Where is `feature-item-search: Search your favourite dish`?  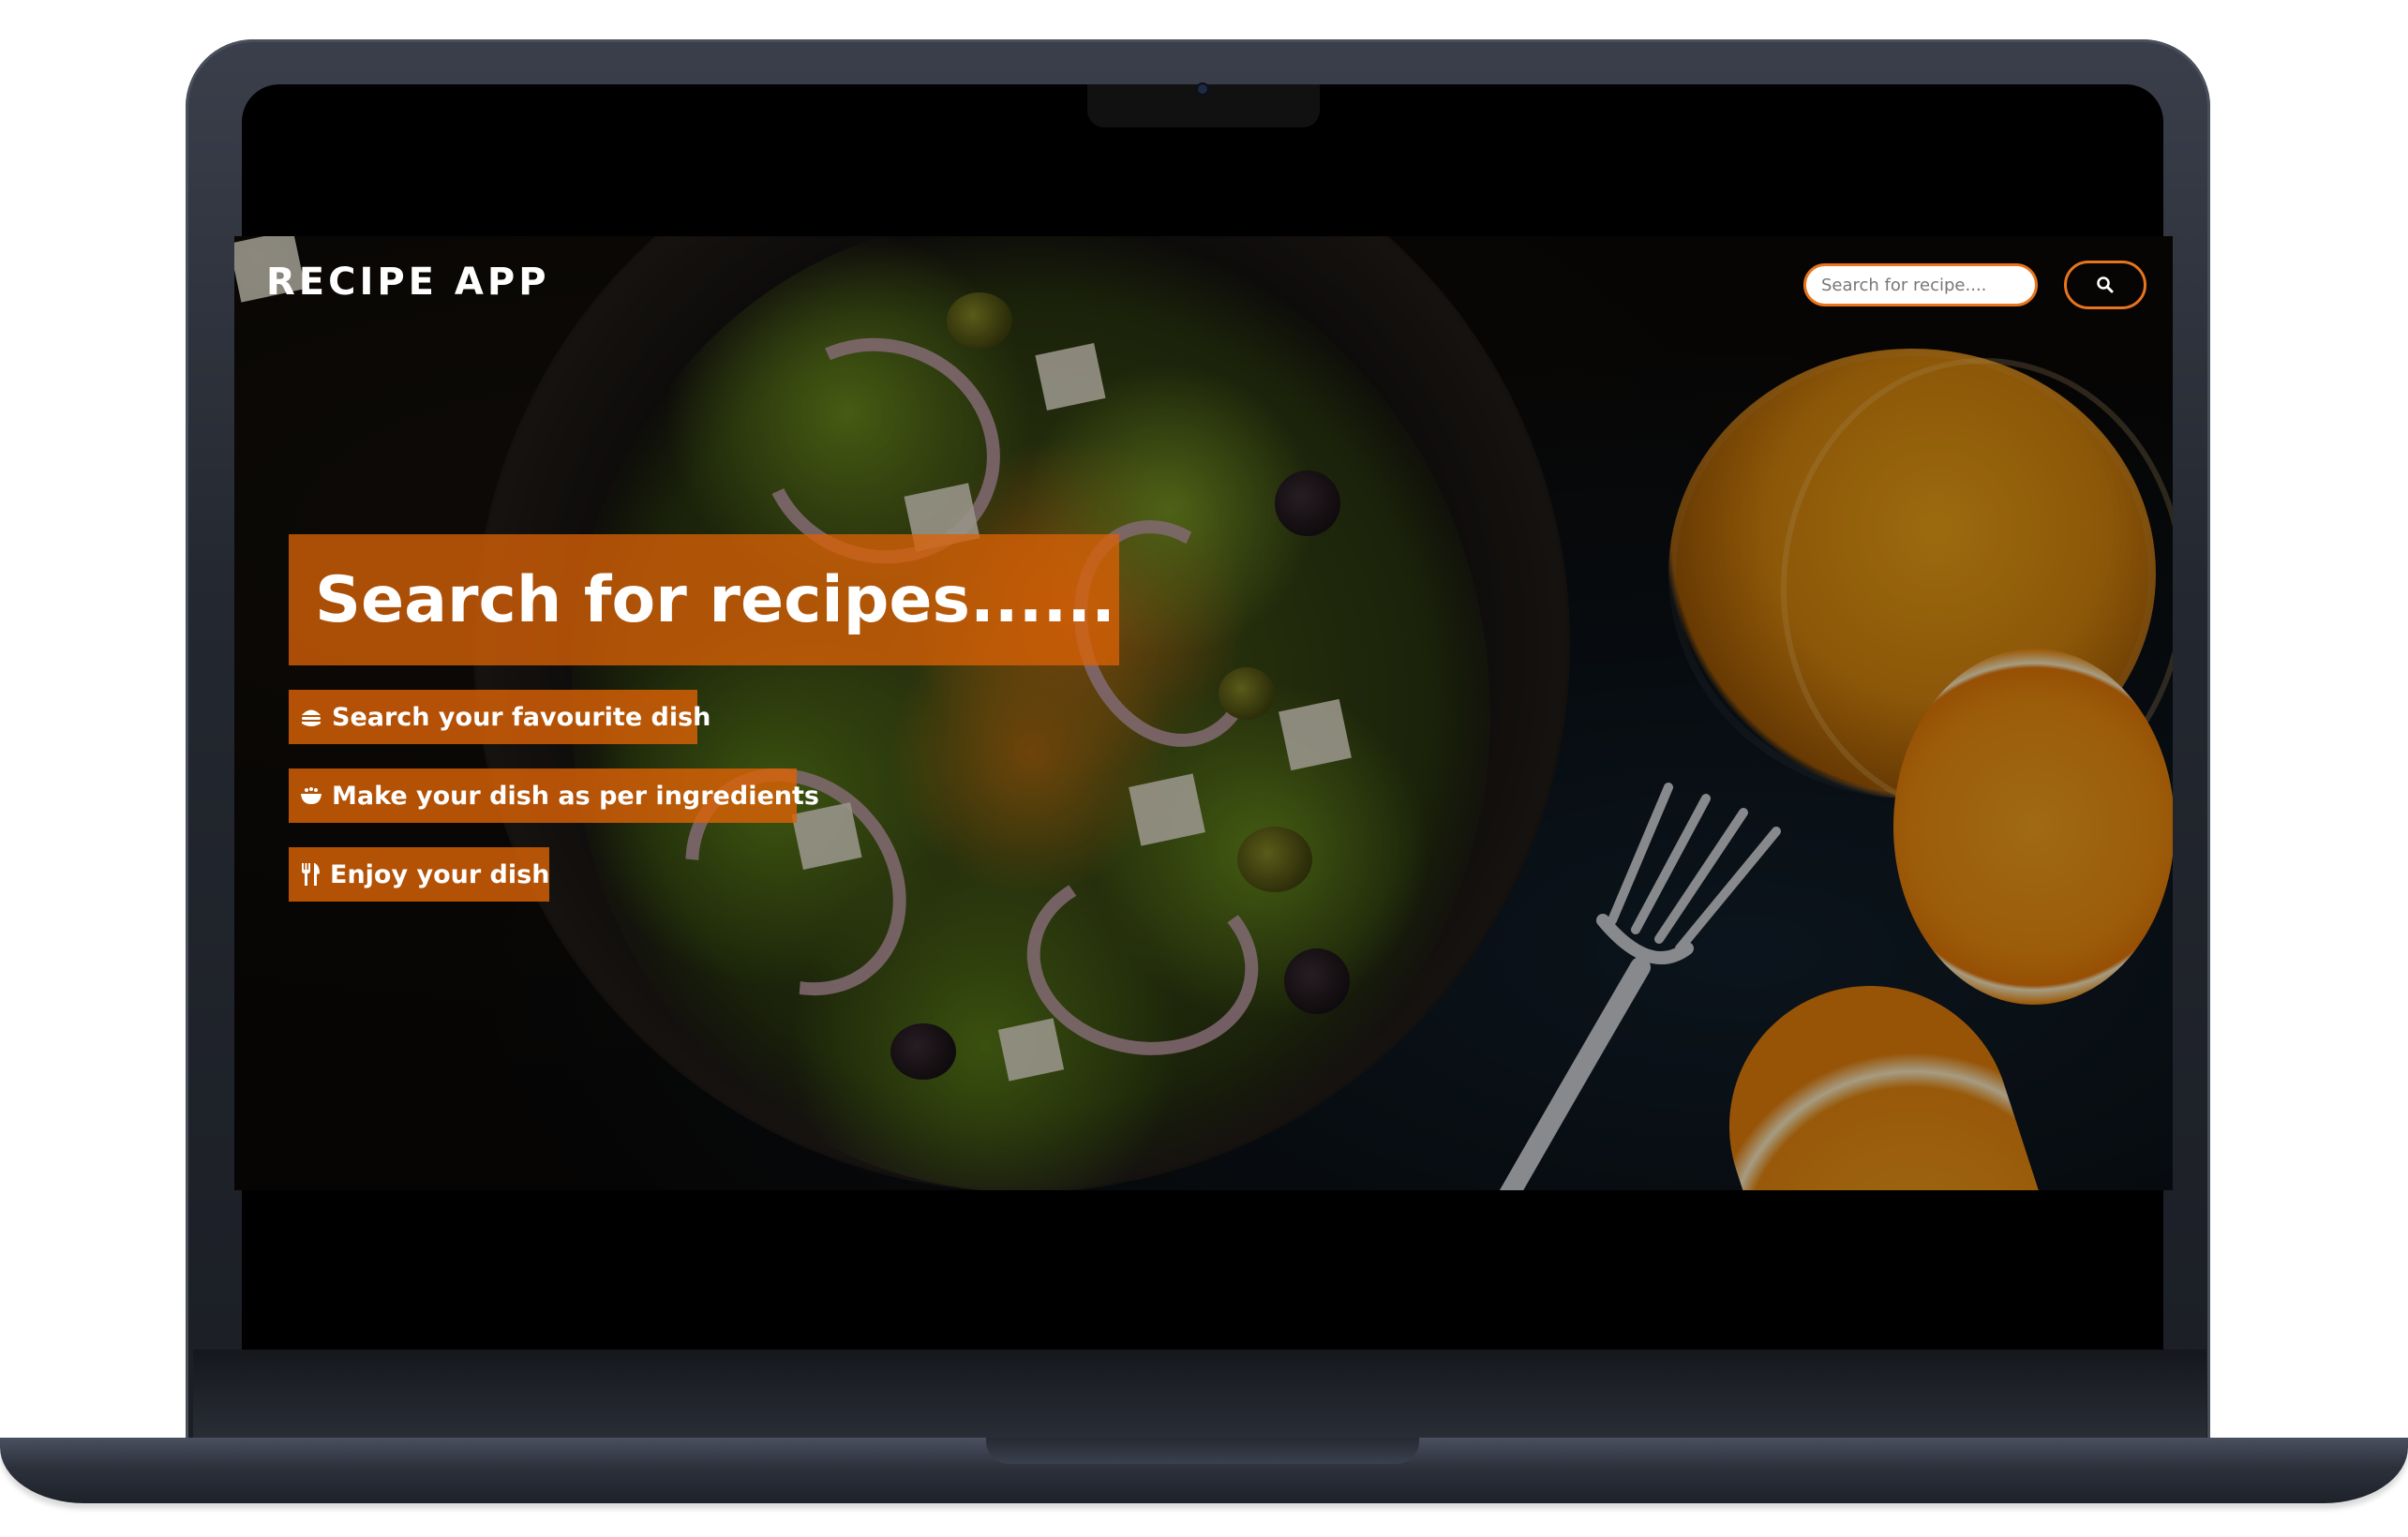
feature-item-search: Search your favourite dish is located at coordinates (499, 717).